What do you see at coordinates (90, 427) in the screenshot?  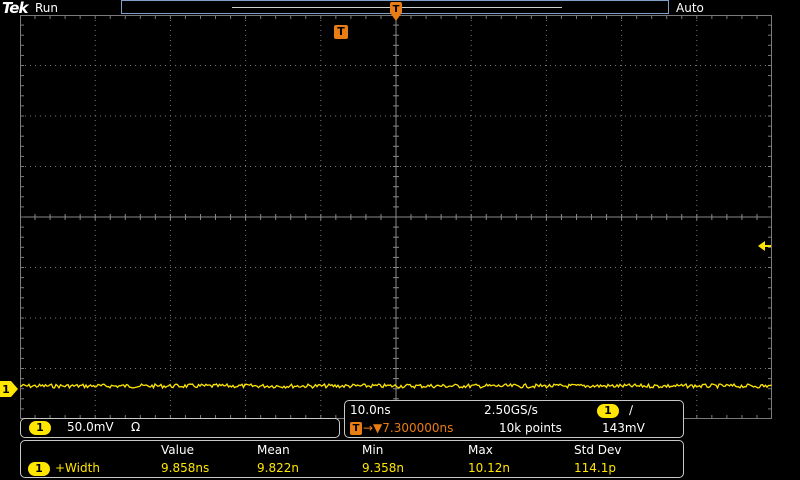 I see `ch1-vertical-scale: 50.0mV` at bounding box center [90, 427].